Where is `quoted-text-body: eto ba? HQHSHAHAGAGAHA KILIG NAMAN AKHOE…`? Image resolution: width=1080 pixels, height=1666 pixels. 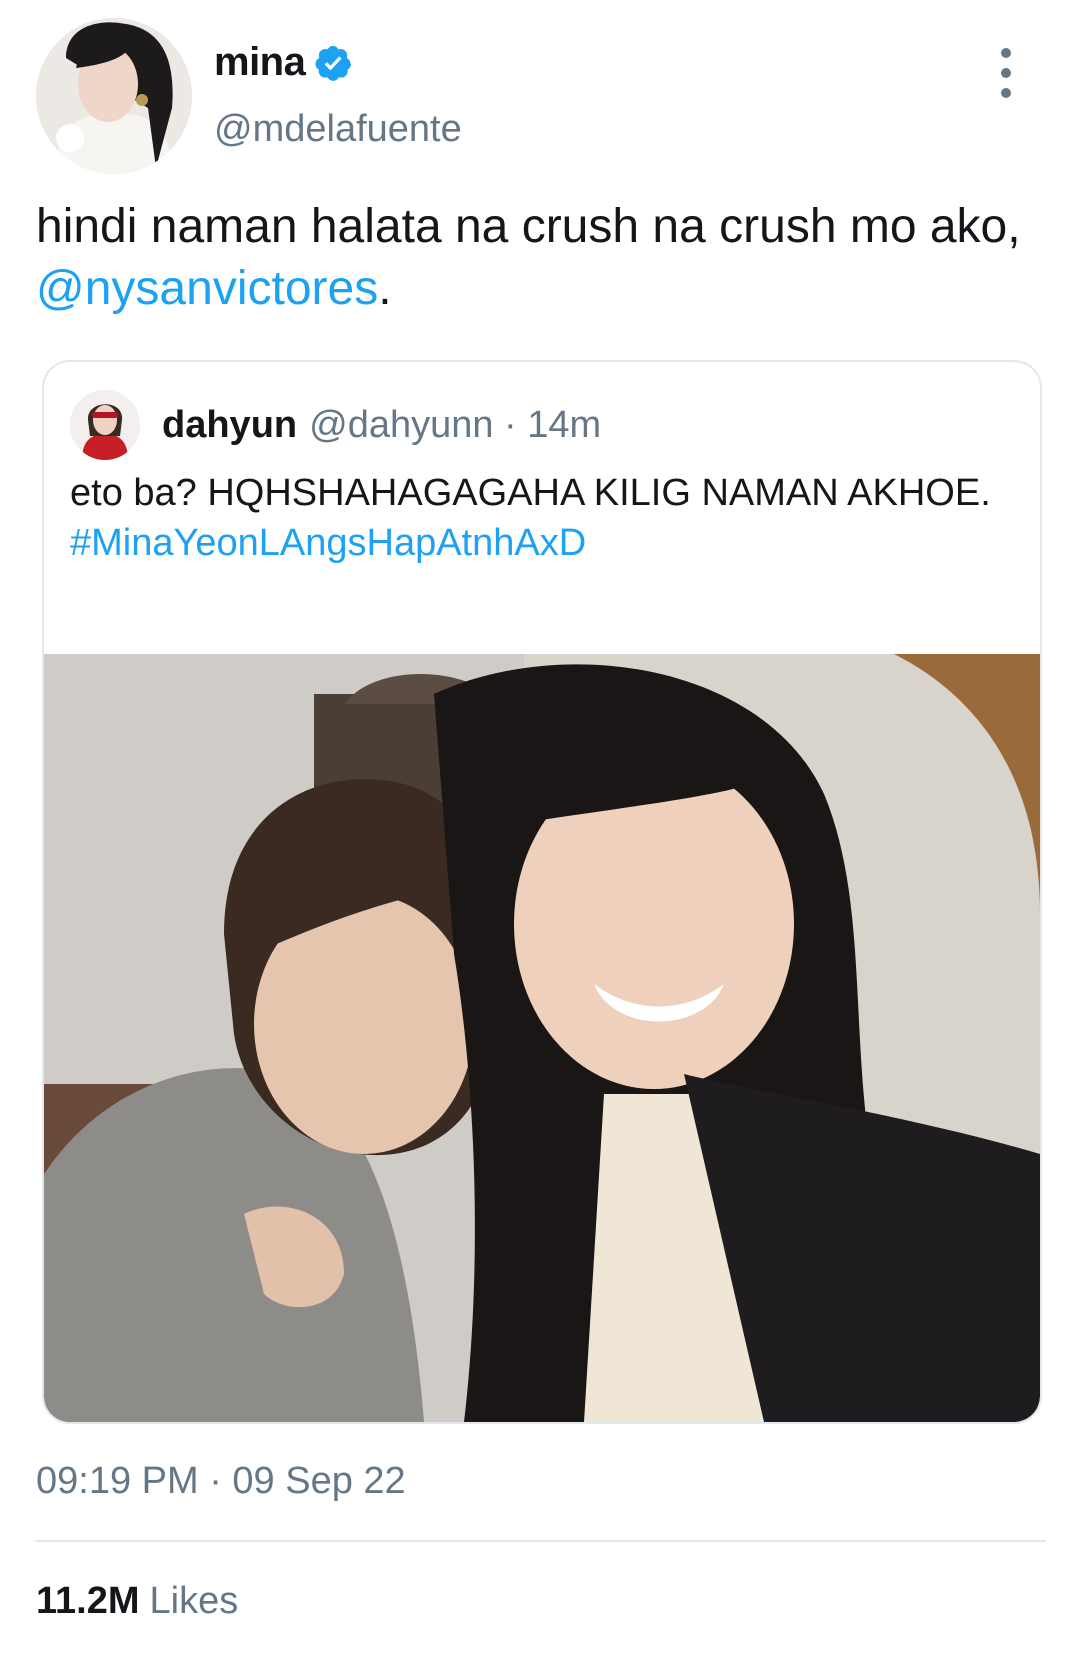
quoted-text-body: eto ba? HQHSHAHAGAGAHA KILIG NAMAN AKHOE… is located at coordinates (530, 493).